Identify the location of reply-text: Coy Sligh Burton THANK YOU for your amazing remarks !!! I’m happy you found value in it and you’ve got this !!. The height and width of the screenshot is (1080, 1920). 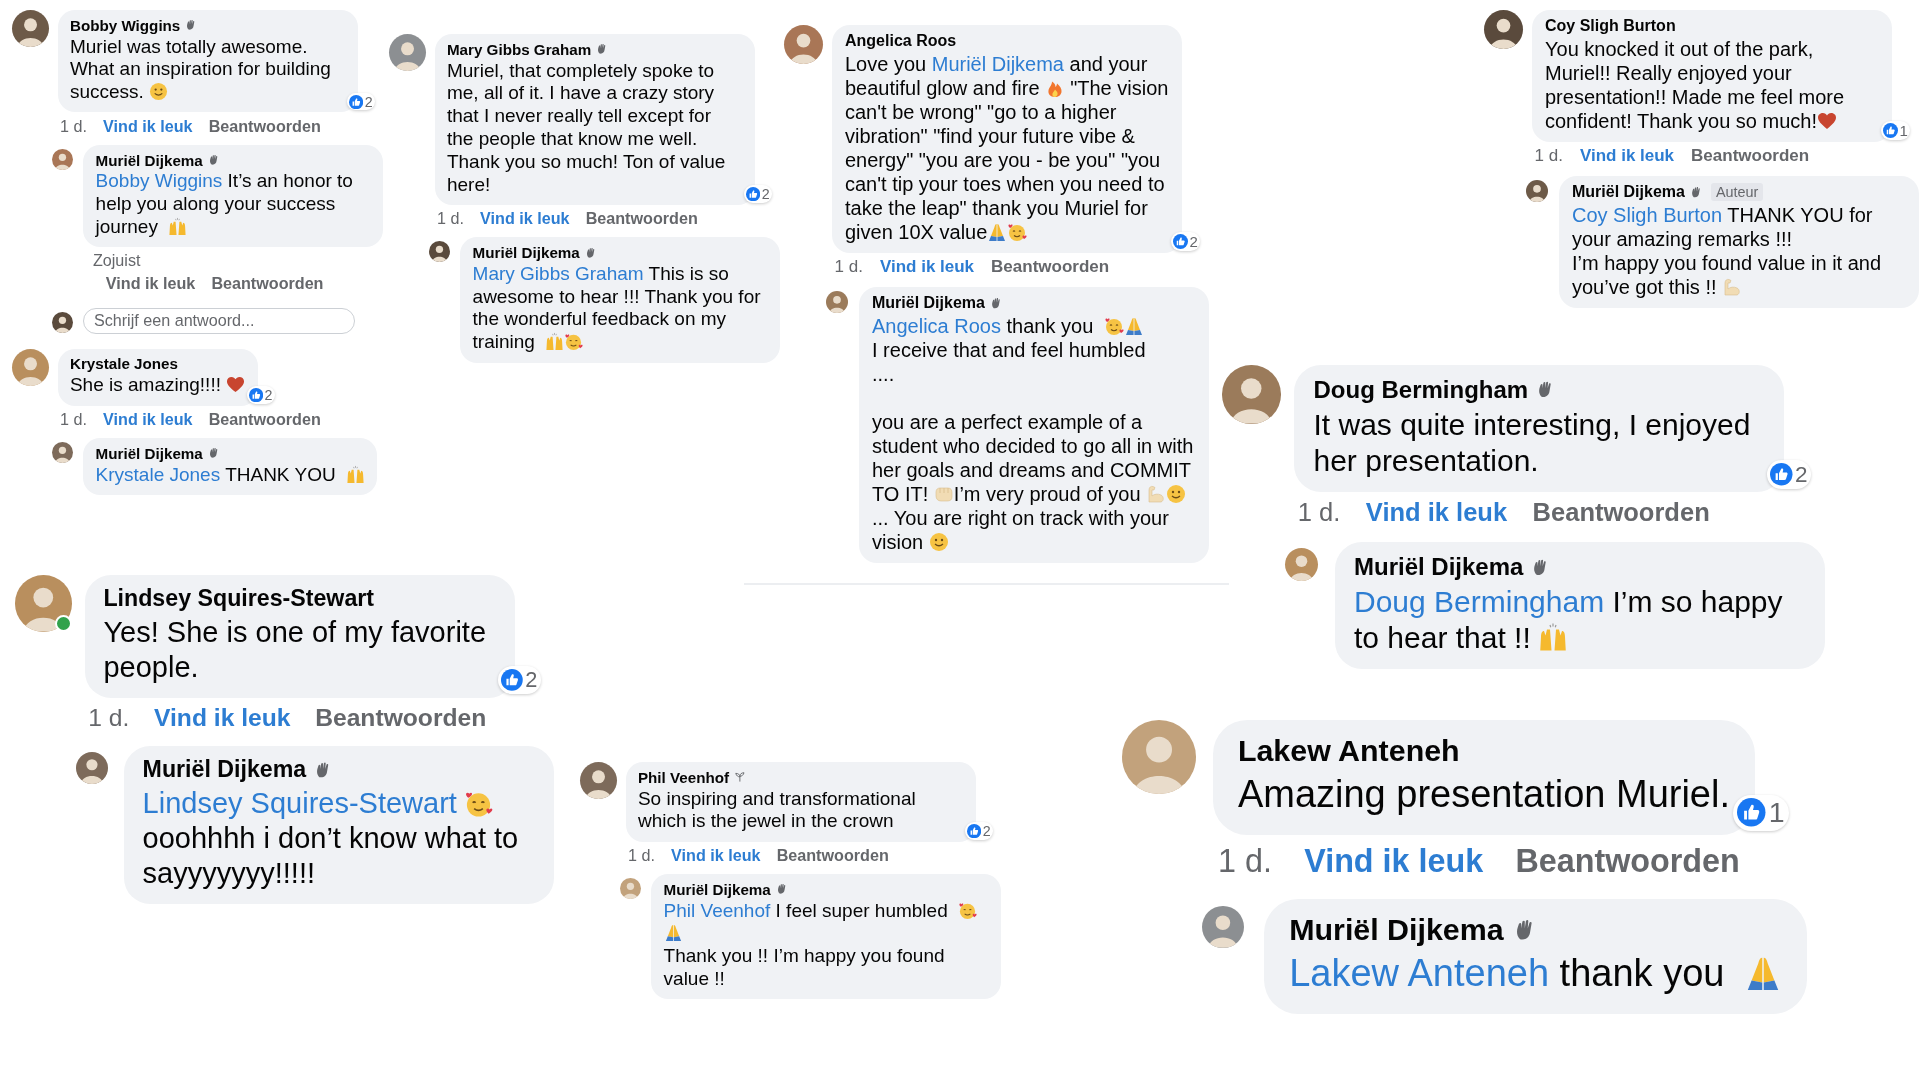
(1727, 251).